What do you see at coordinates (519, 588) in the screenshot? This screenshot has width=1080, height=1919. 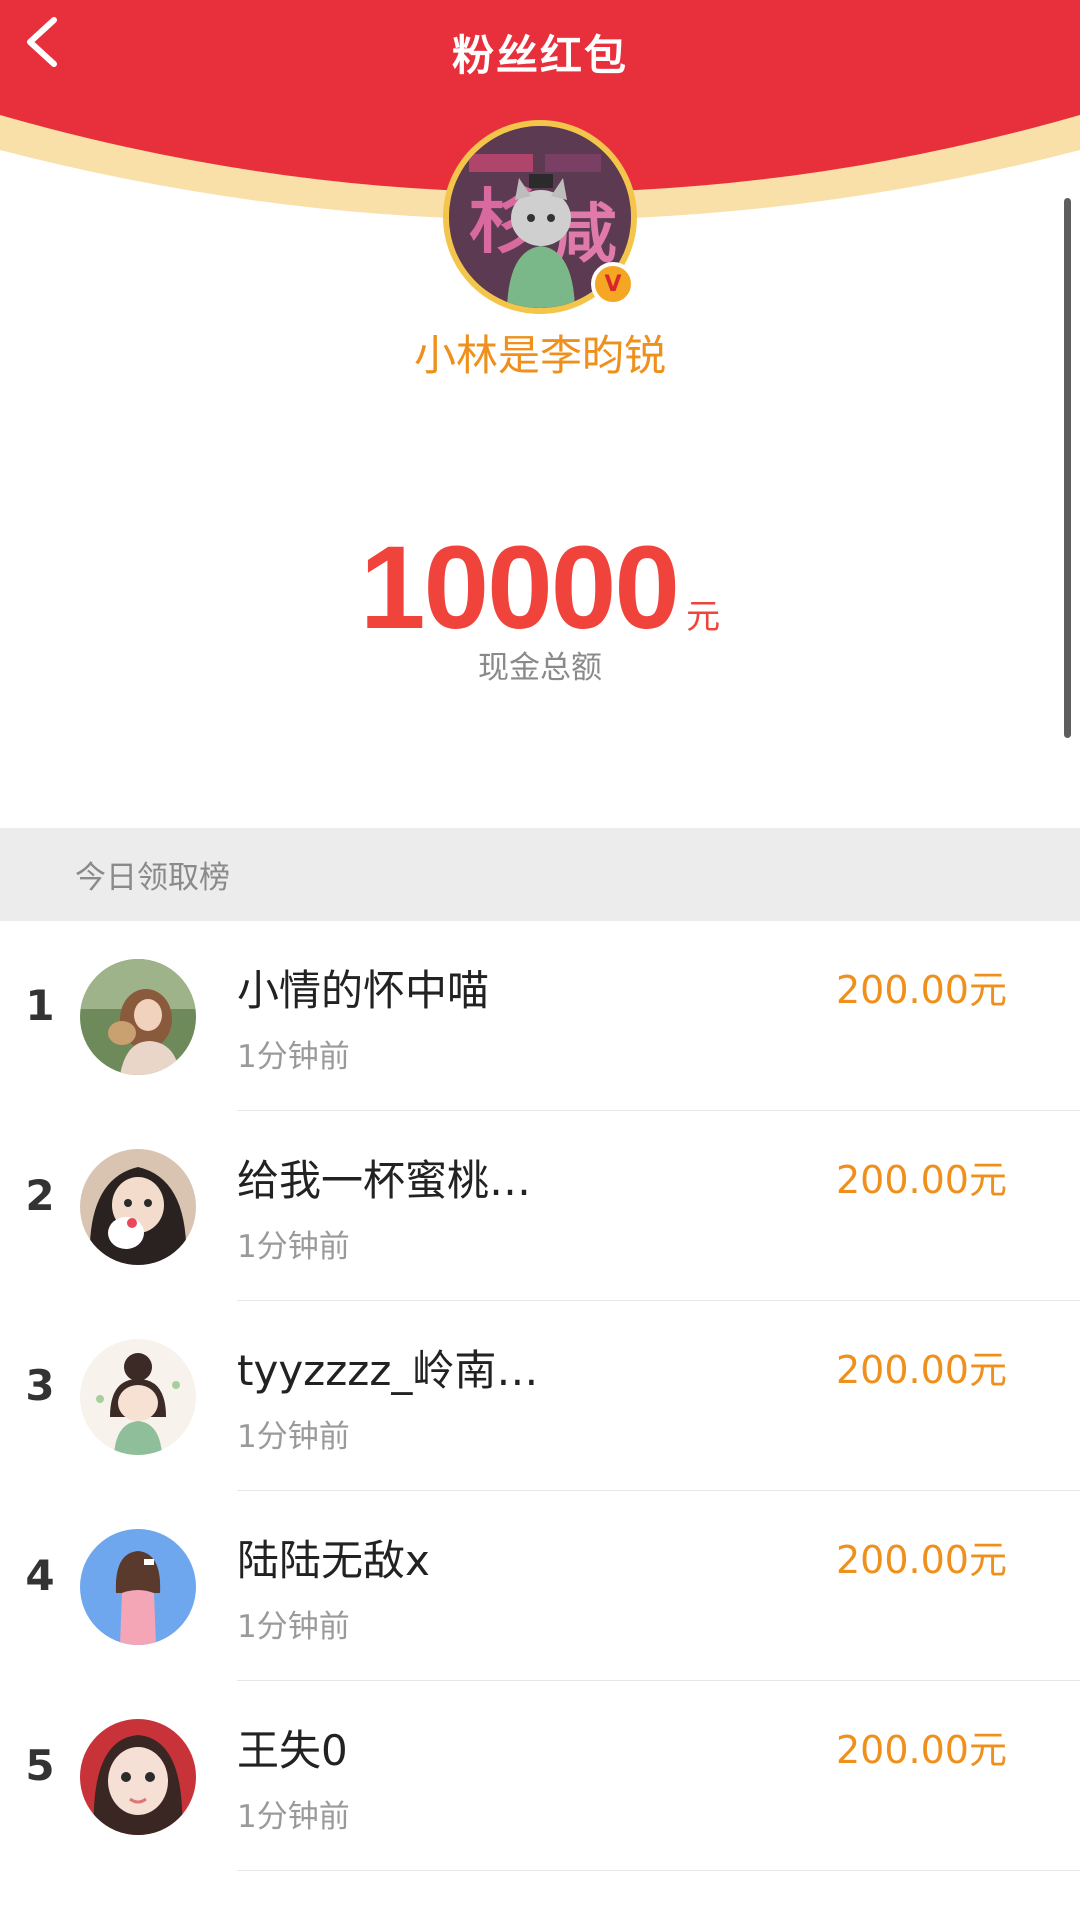 I see `total-amount-value: 10000` at bounding box center [519, 588].